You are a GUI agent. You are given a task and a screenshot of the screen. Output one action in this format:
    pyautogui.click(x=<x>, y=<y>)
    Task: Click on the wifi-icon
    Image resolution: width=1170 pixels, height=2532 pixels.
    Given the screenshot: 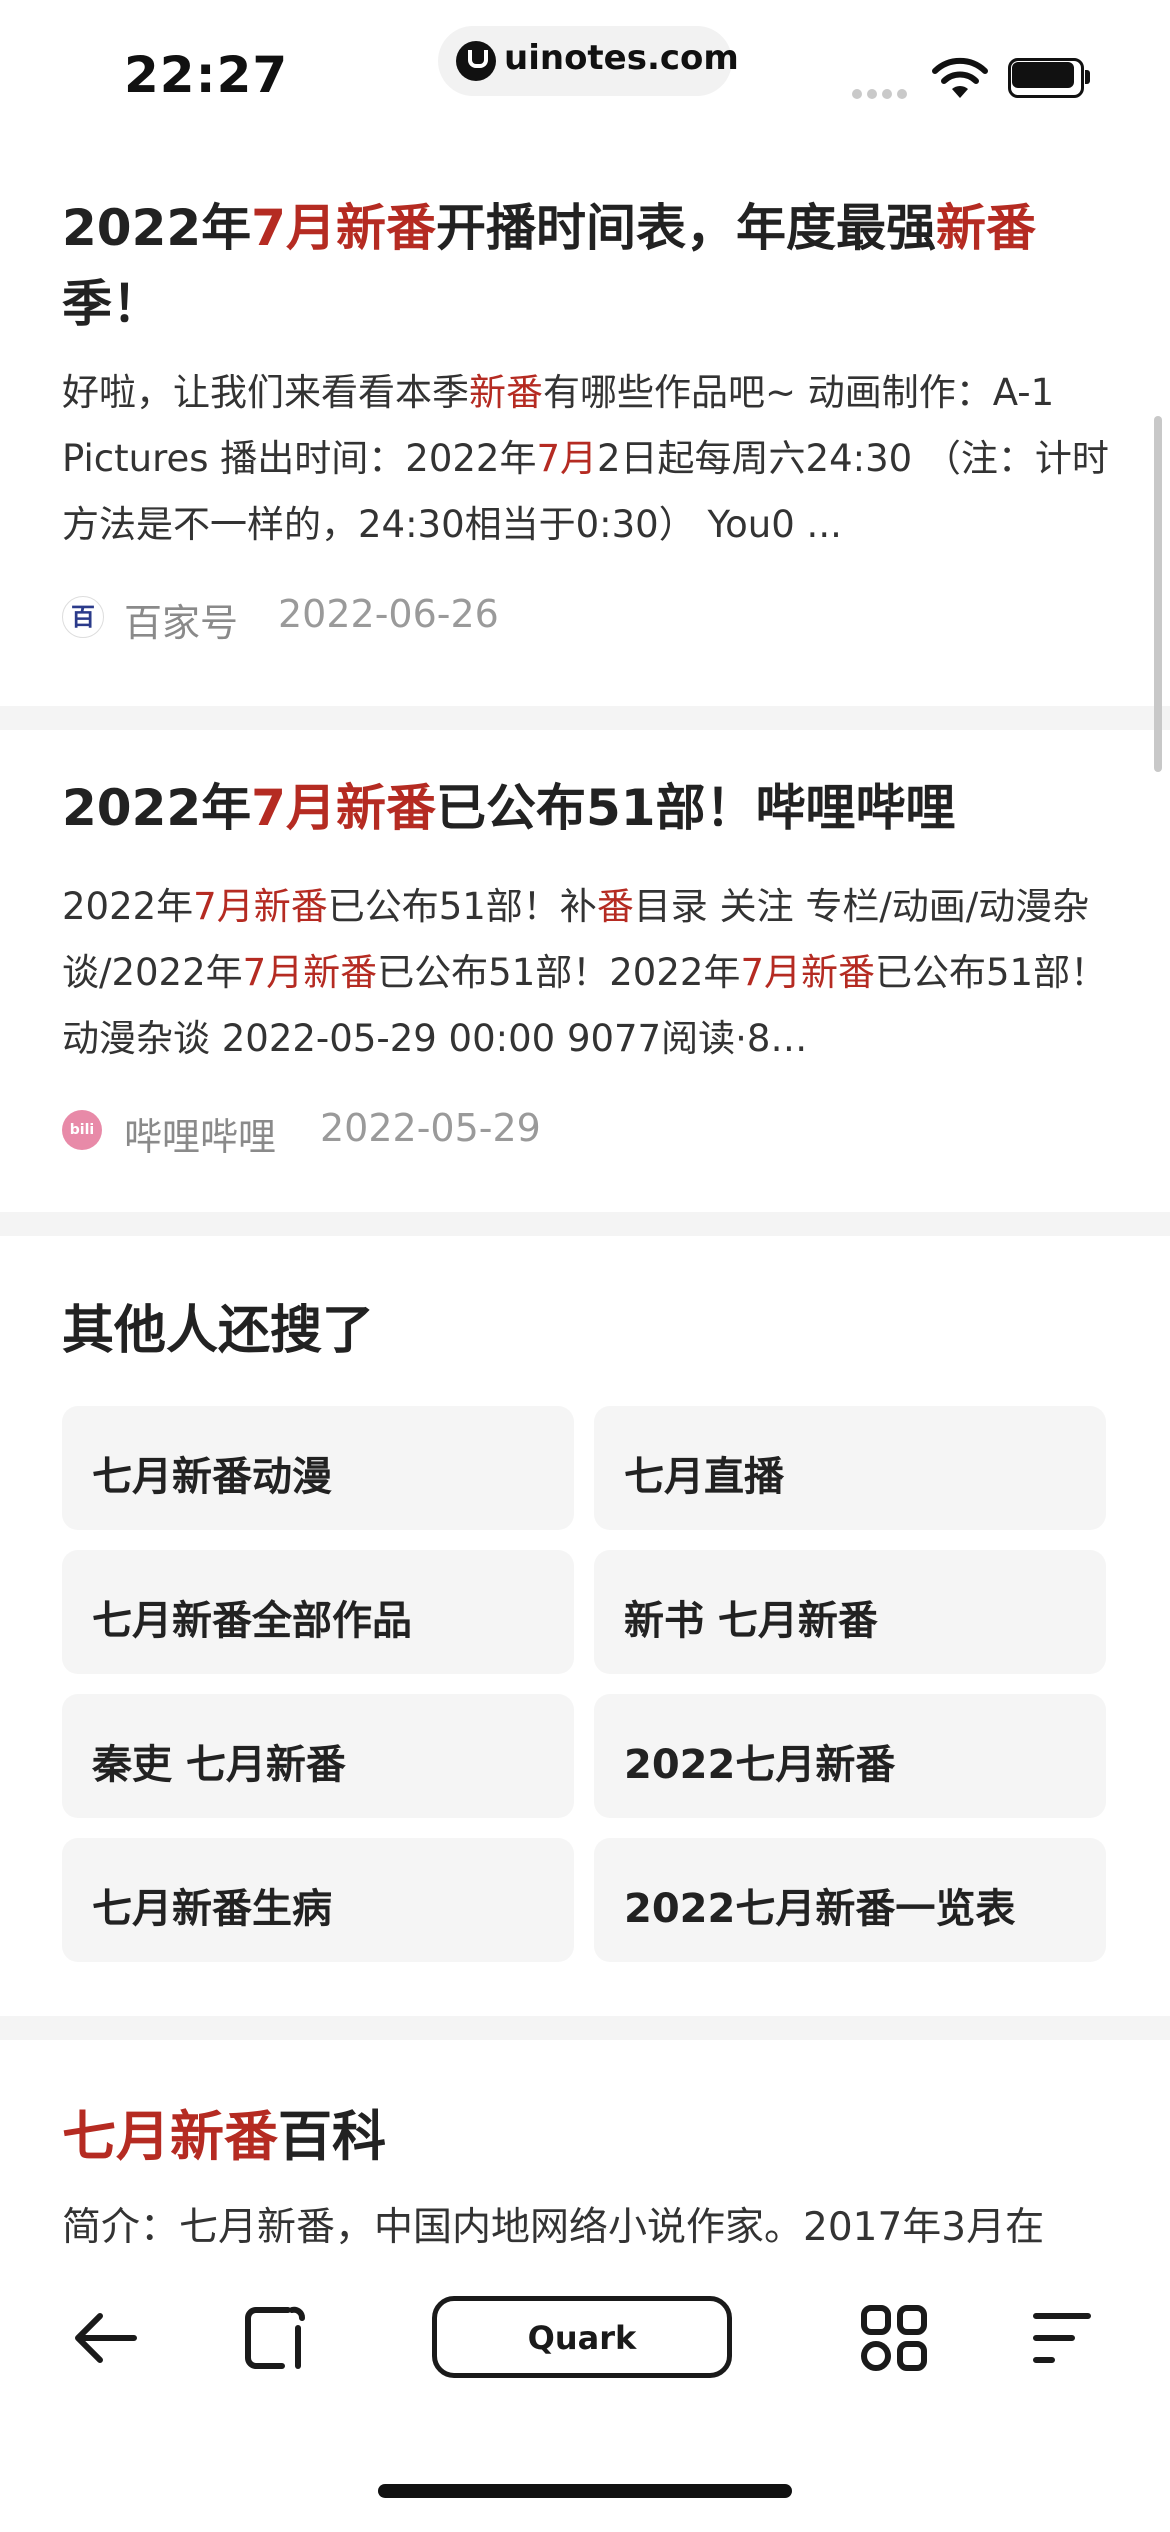 What is the action you would take?
    pyautogui.click(x=960, y=77)
    